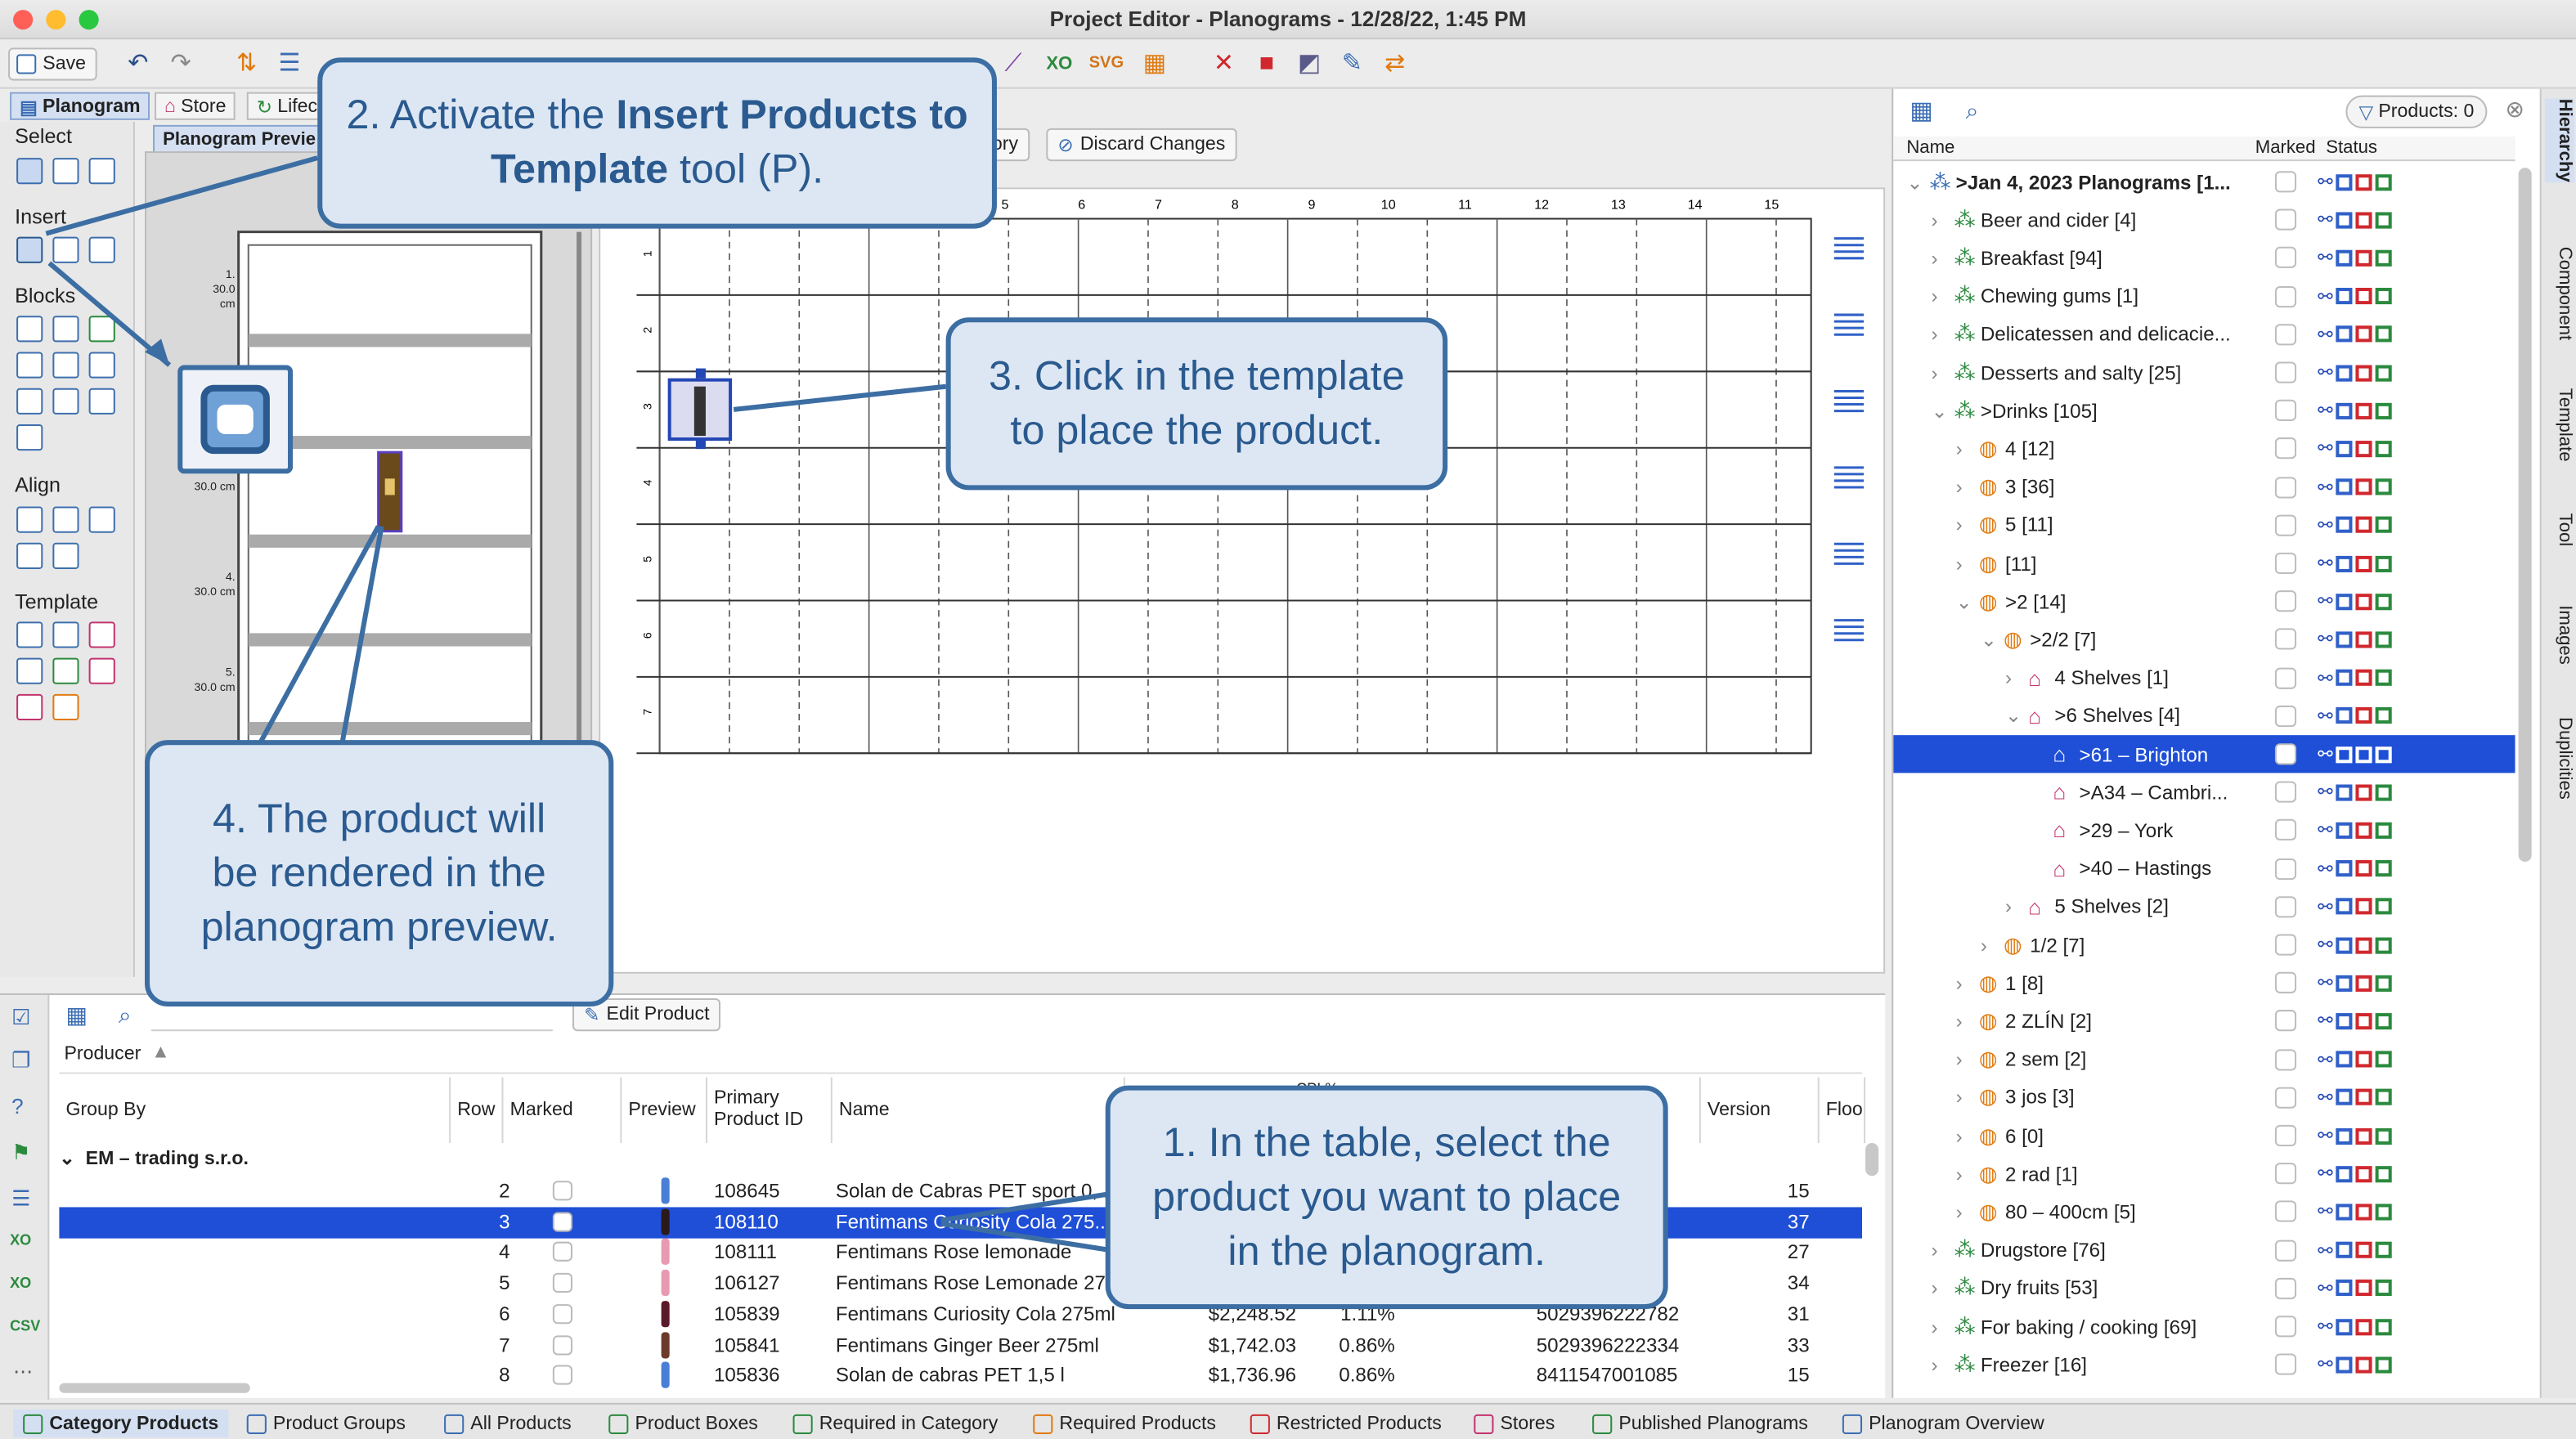  What do you see at coordinates (17, 1106) in the screenshot?
I see `help-icon: ?` at bounding box center [17, 1106].